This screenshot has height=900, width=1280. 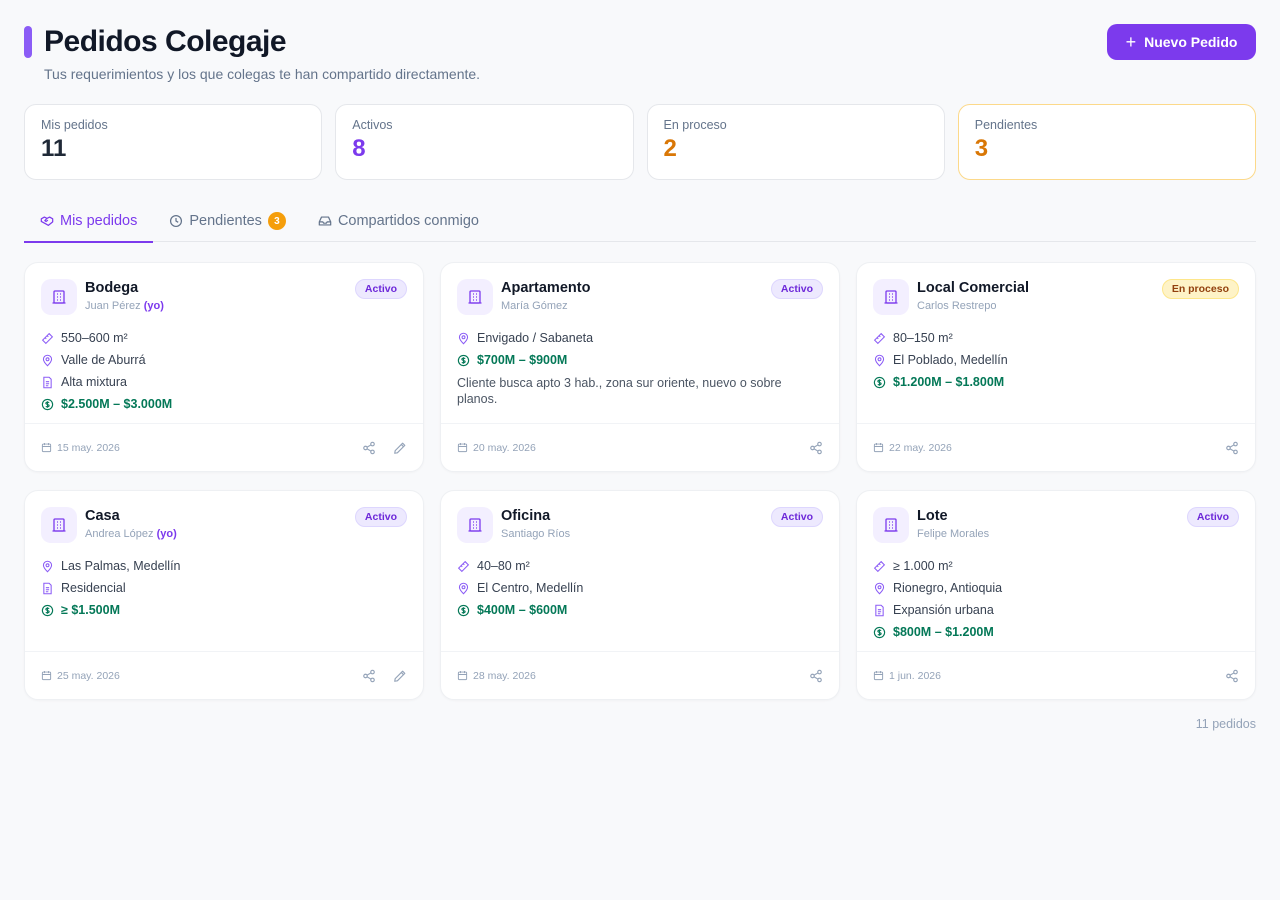 What do you see at coordinates (640, 588) in the screenshot?
I see `location-line: El Centro, Medellín` at bounding box center [640, 588].